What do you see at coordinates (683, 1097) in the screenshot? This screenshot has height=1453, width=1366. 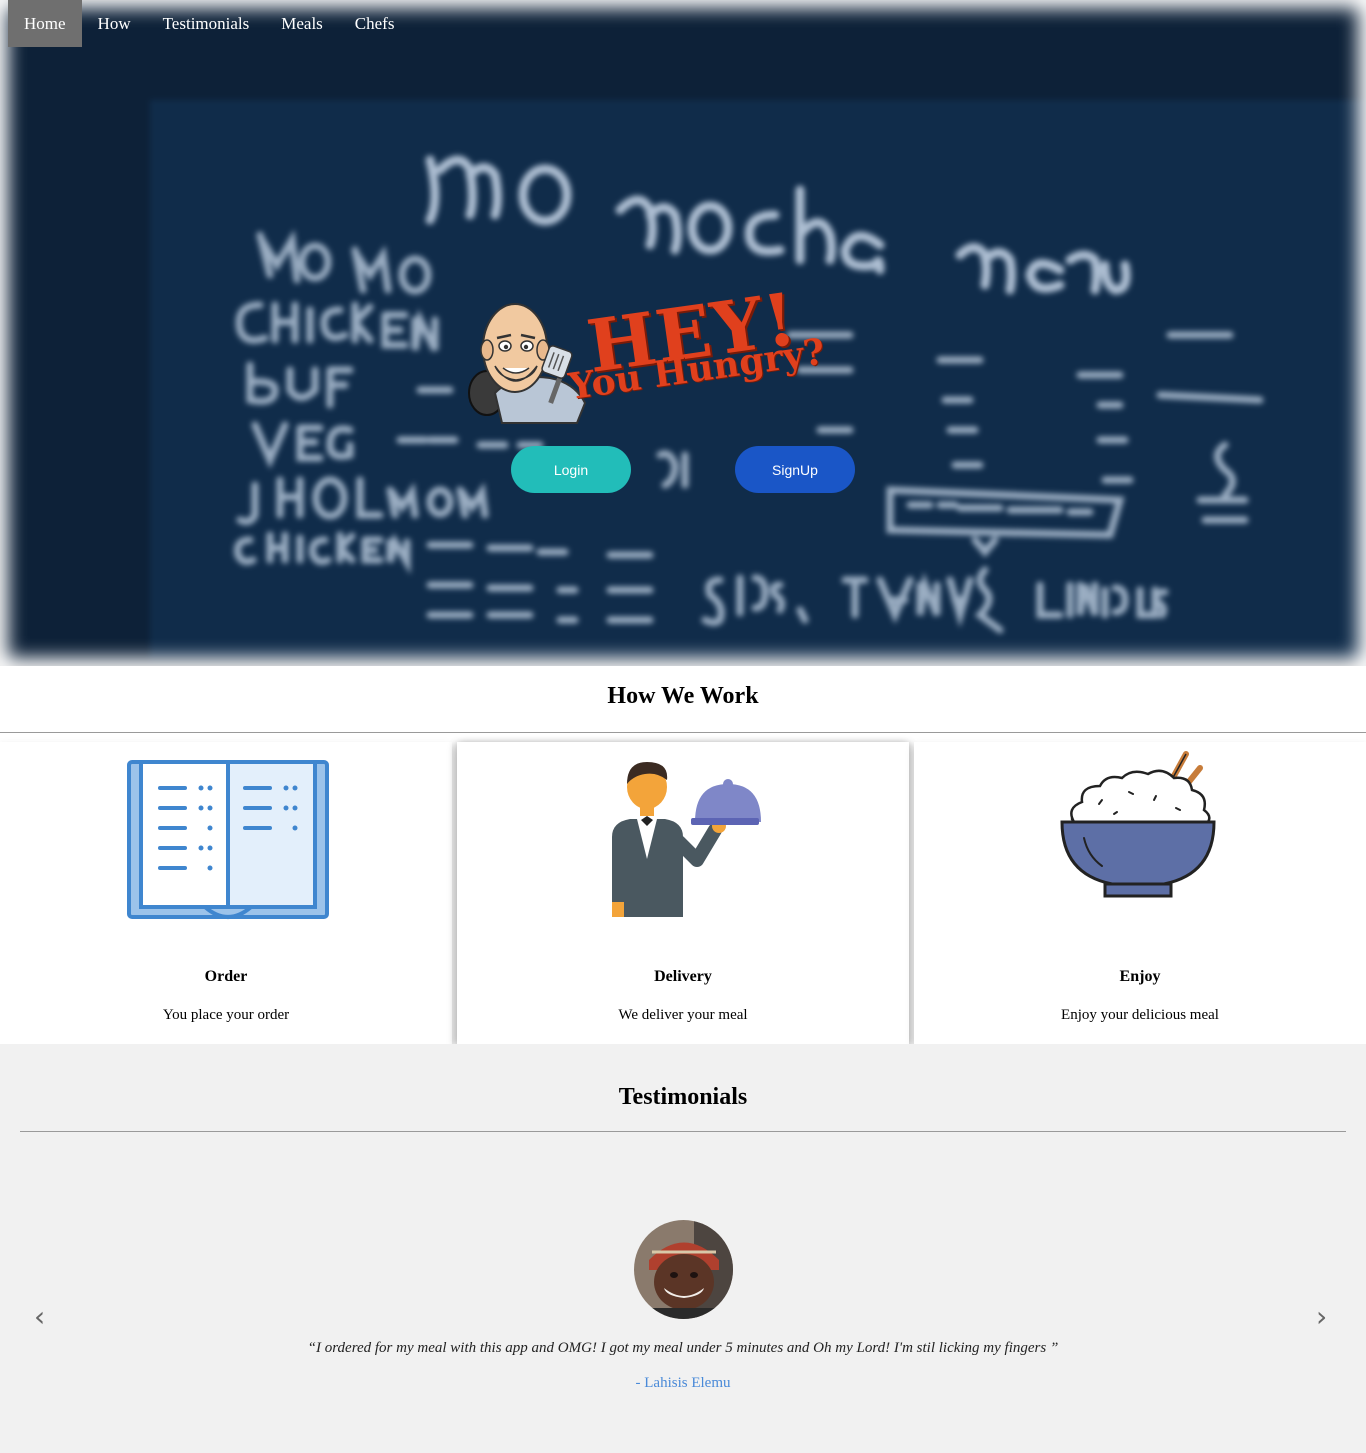 I see `testimonials-heading: Testimonials` at bounding box center [683, 1097].